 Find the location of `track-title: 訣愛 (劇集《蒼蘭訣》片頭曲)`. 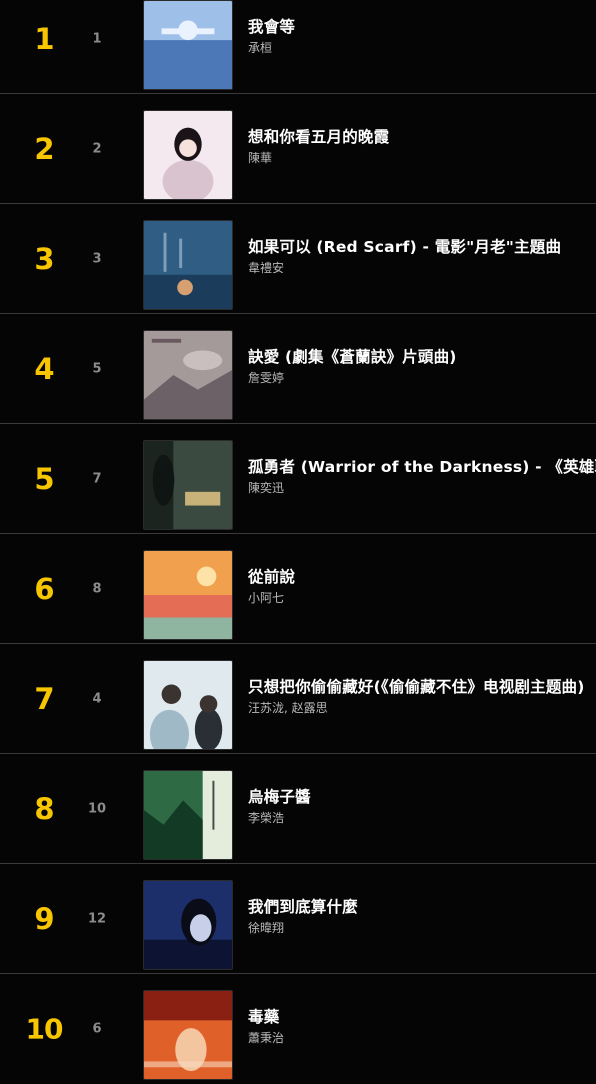

track-title: 訣愛 (劇集《蒼蘭訣》片頭曲) is located at coordinates (422, 357).